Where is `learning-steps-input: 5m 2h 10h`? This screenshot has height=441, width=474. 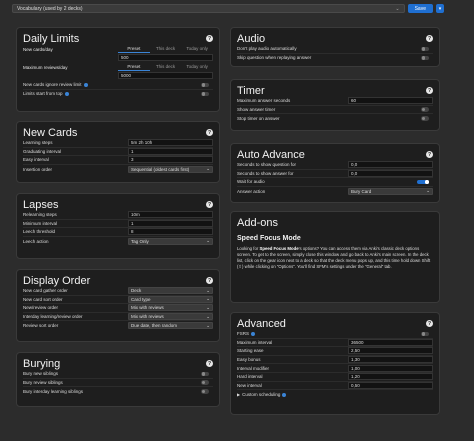 learning-steps-input: 5m 2h 10h is located at coordinates (170, 143).